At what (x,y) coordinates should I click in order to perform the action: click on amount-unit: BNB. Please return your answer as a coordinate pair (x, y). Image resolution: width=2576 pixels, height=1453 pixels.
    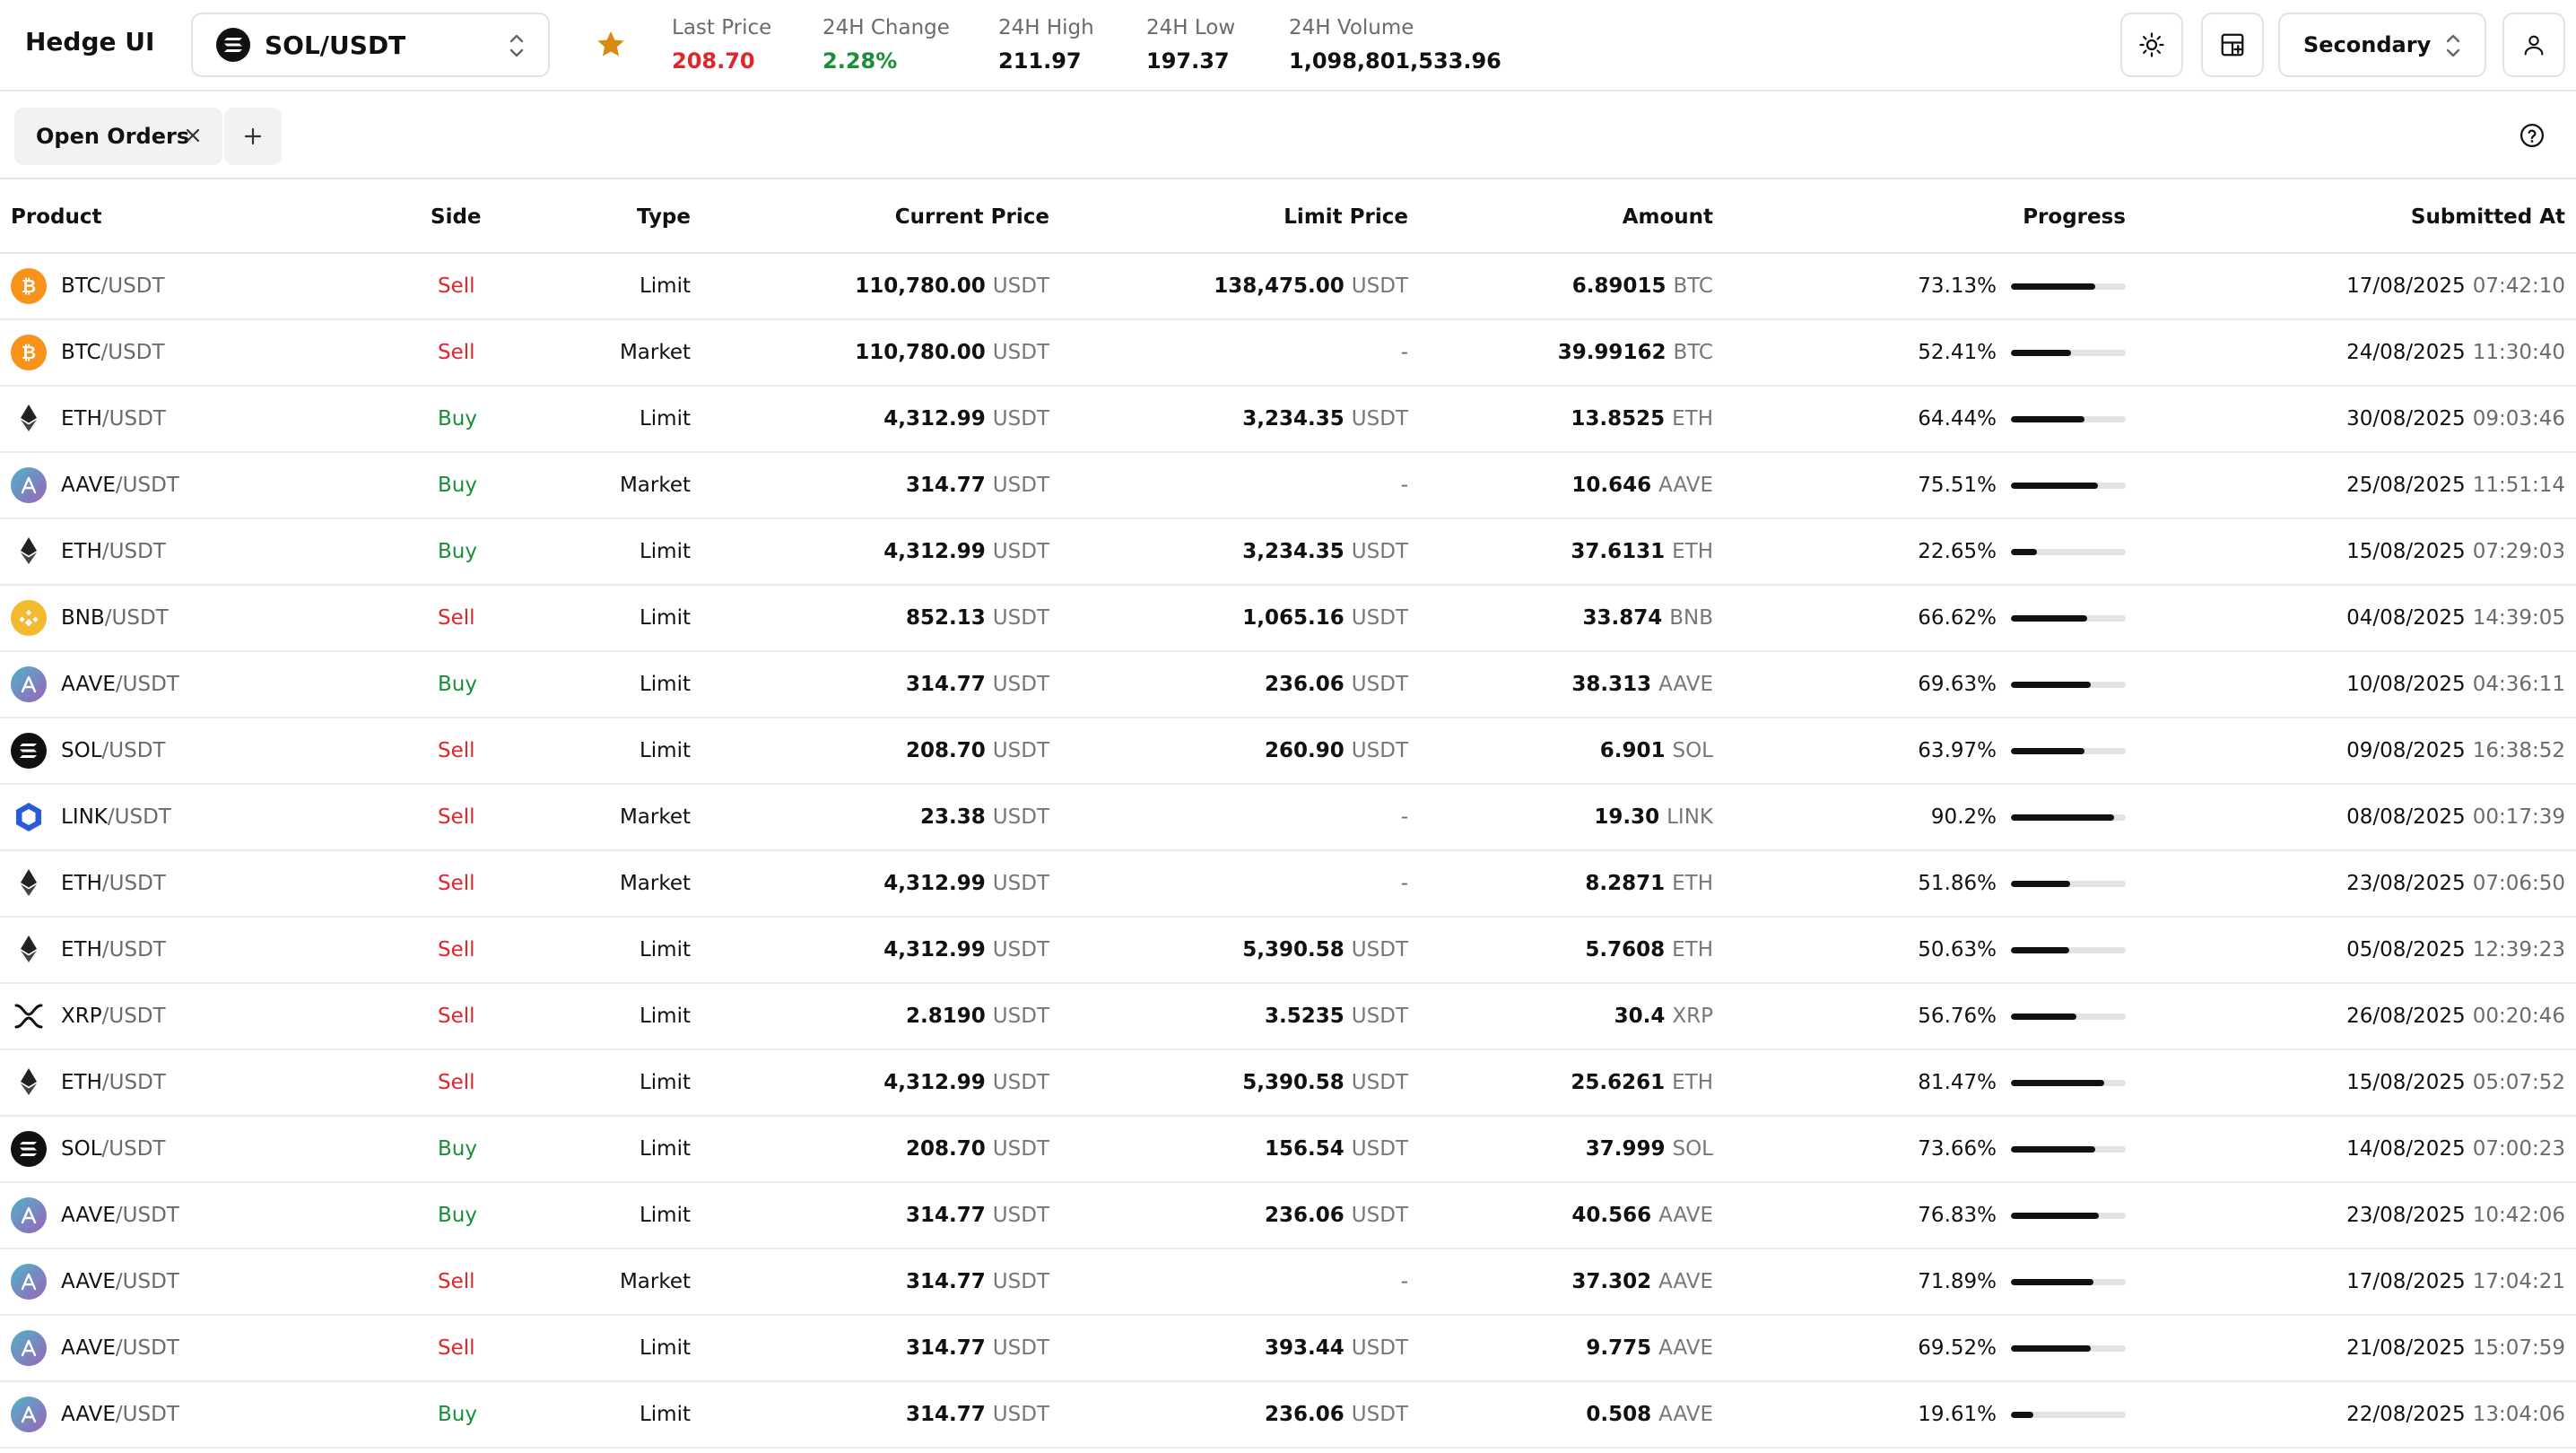
    Looking at the image, I should click on (1691, 618).